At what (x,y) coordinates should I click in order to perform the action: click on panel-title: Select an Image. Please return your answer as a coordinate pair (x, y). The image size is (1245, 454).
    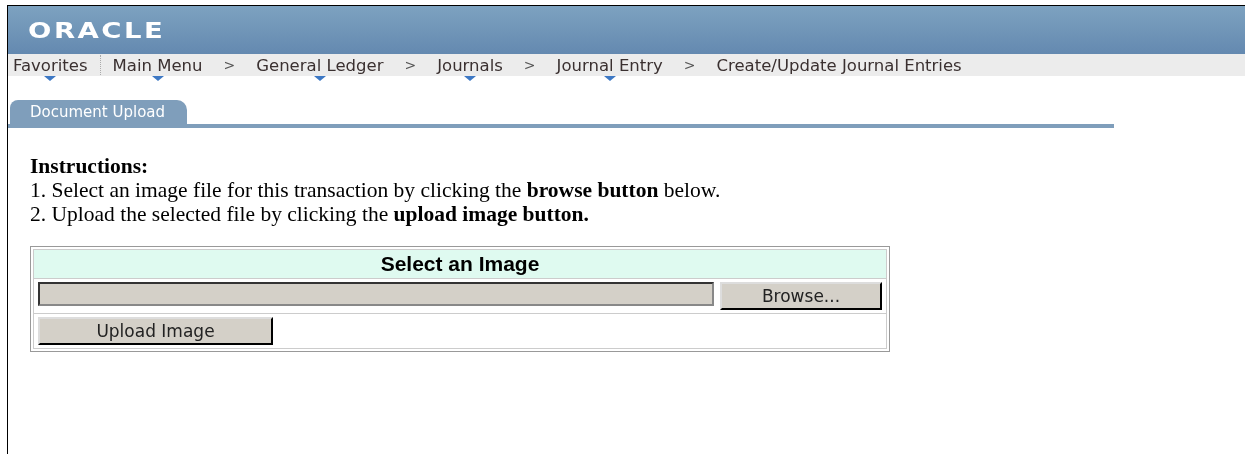
    Looking at the image, I should click on (460, 264).